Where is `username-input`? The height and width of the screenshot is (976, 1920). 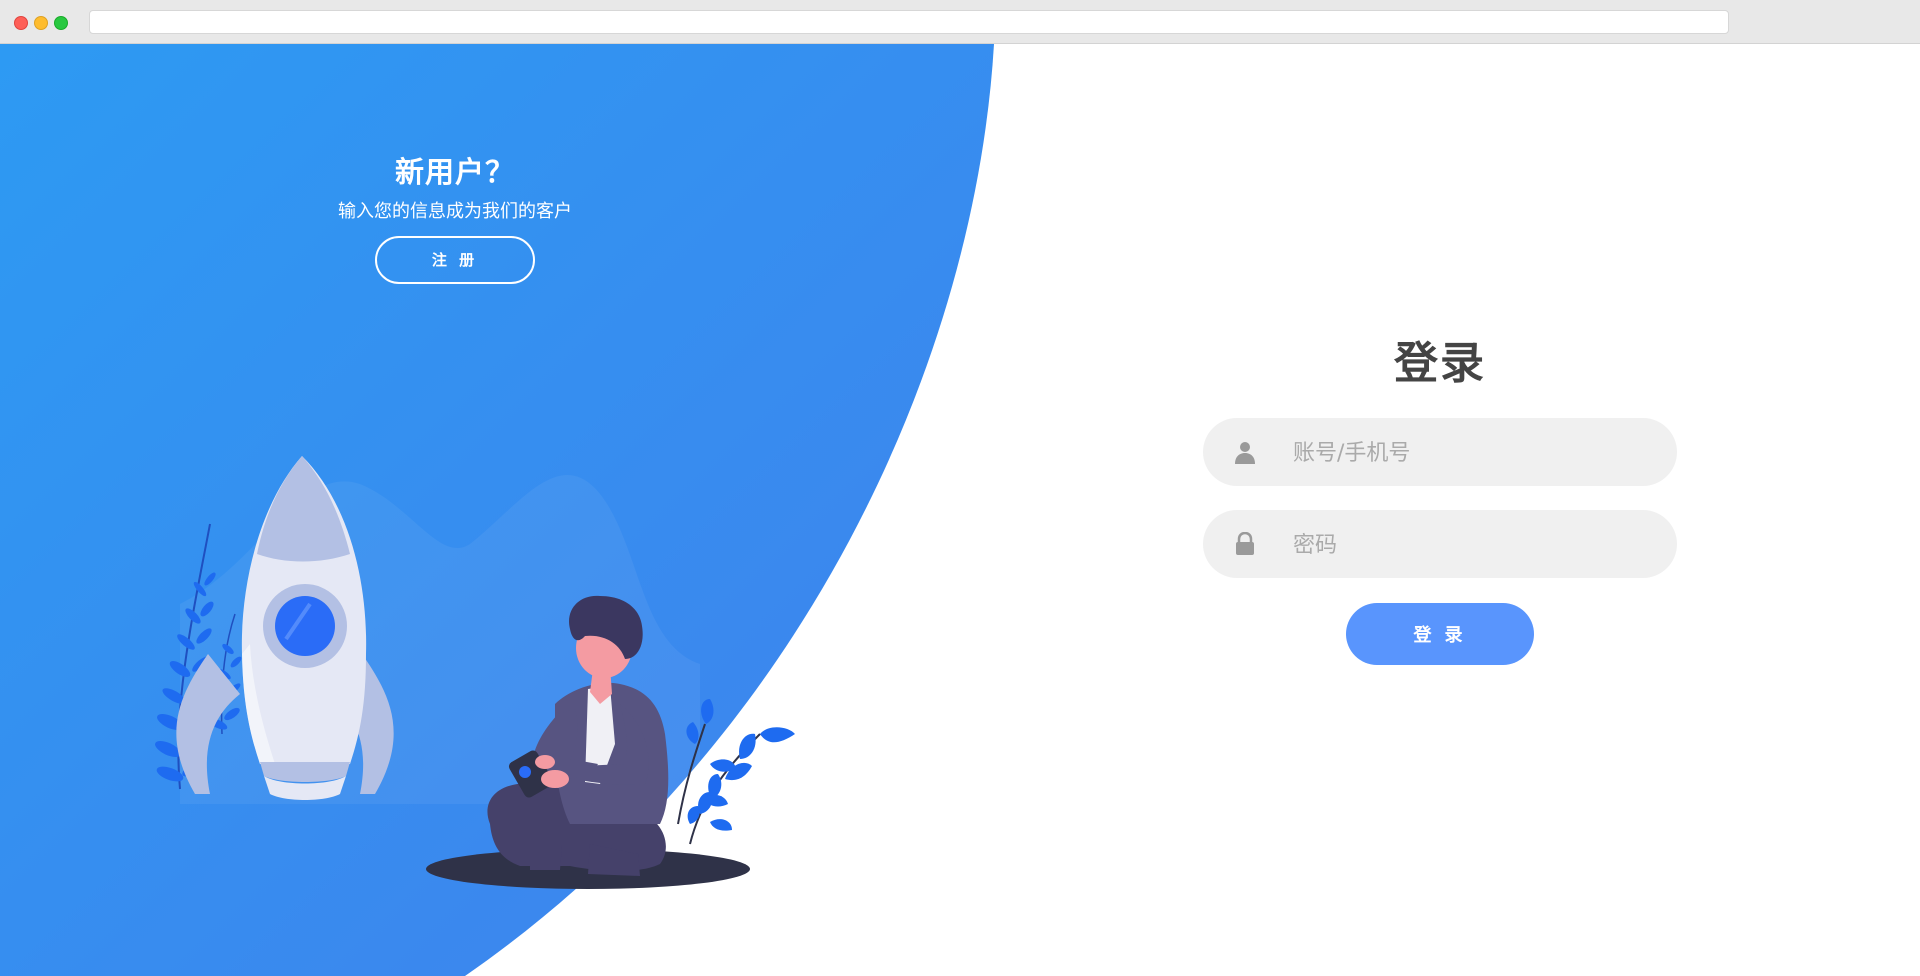
username-input is located at coordinates (1473, 453).